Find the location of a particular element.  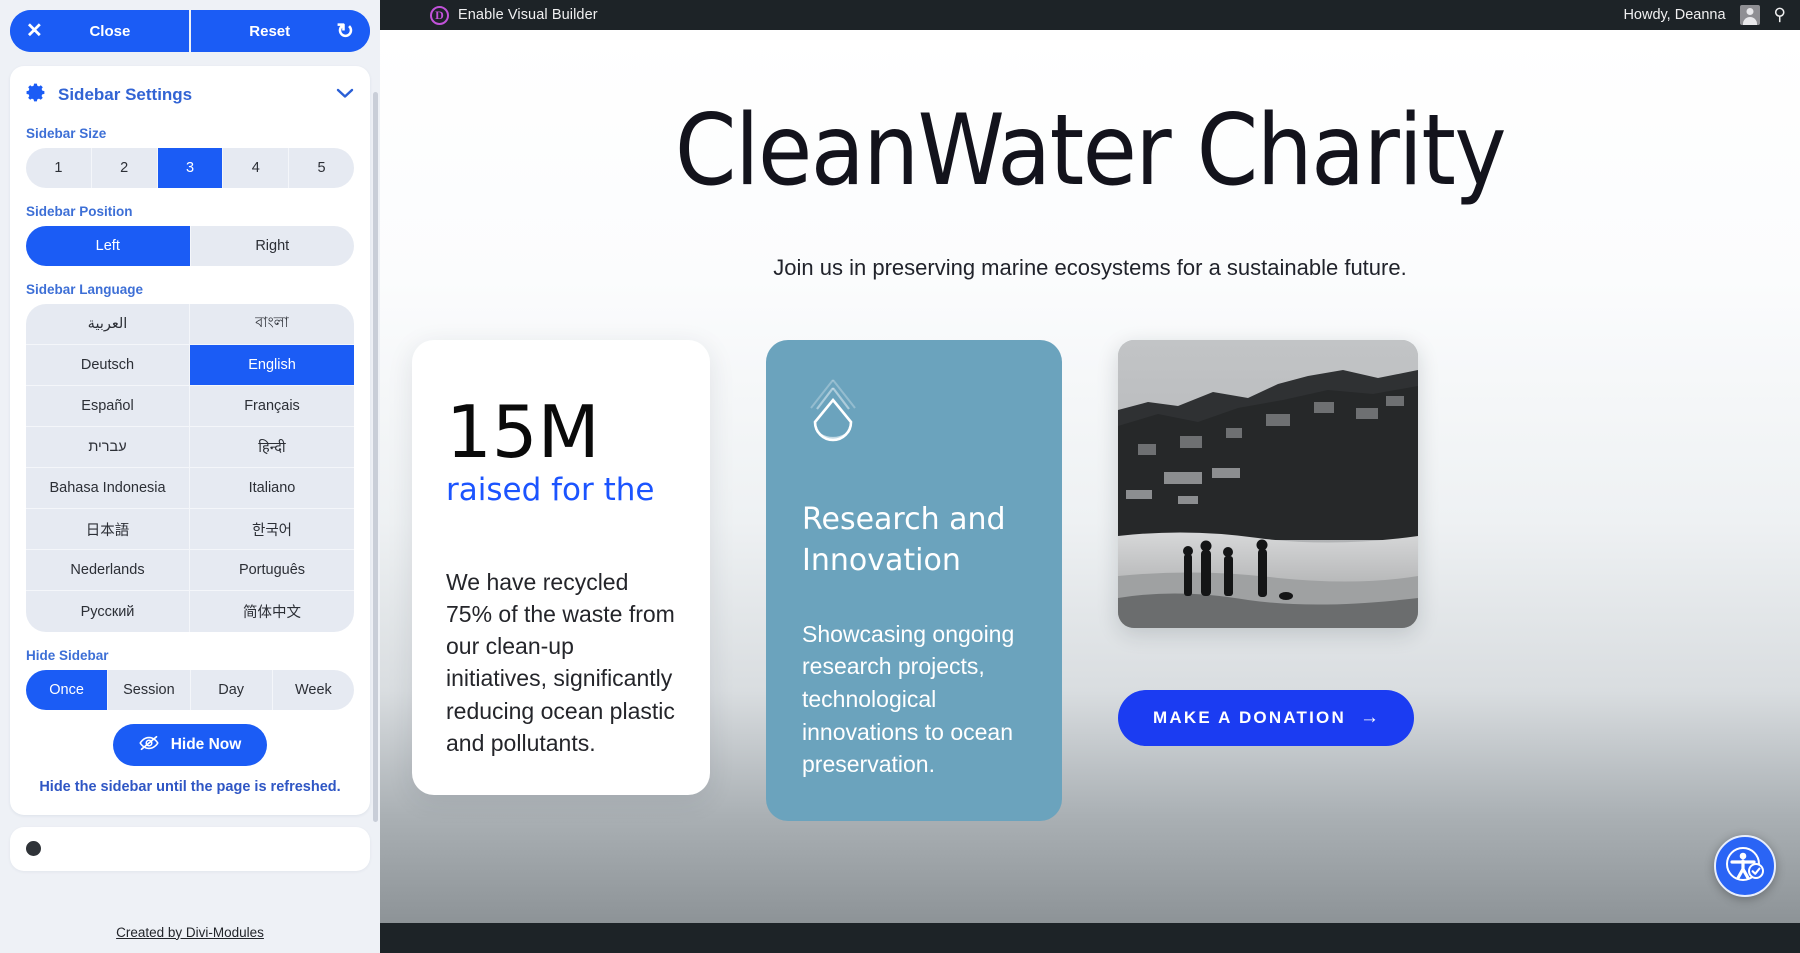

panel-scrollbar is located at coordinates (375, 481).